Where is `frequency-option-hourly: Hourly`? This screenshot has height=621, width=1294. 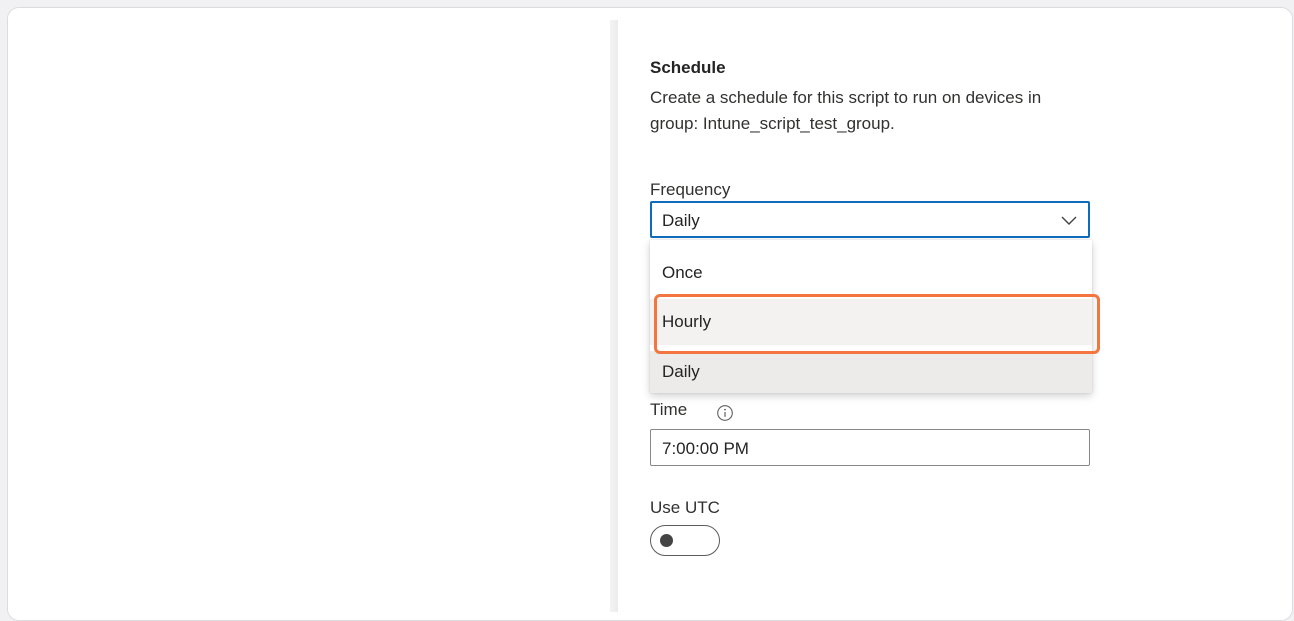 frequency-option-hourly: Hourly is located at coordinates (871, 322).